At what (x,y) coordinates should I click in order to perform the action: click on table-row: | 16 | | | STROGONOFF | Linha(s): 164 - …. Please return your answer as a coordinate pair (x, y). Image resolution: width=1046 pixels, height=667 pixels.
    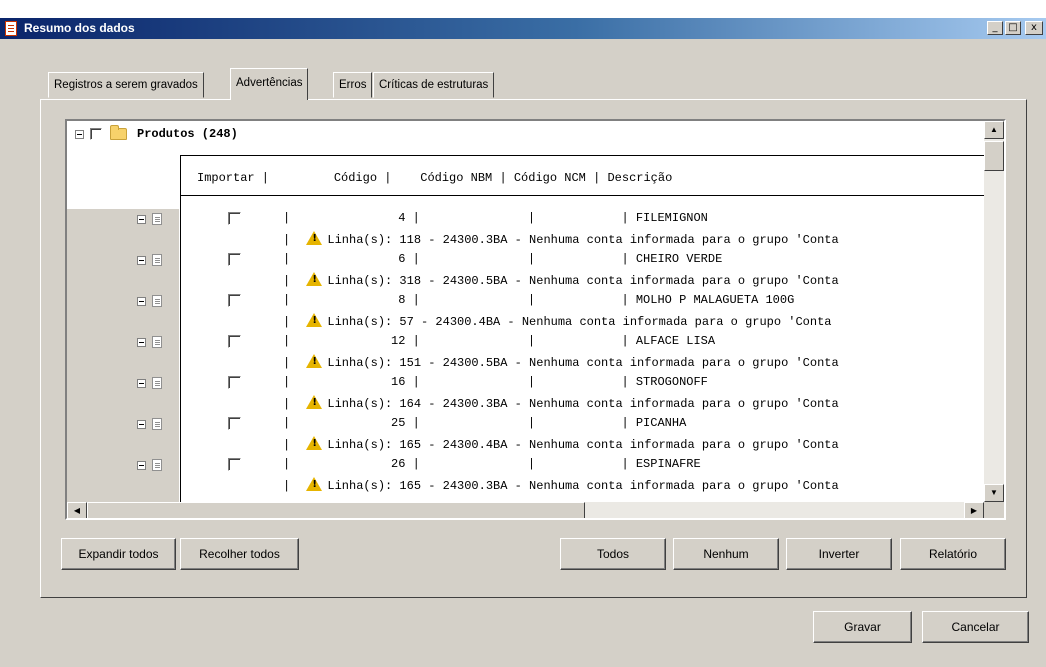
    Looking at the image, I should click on (528, 393).